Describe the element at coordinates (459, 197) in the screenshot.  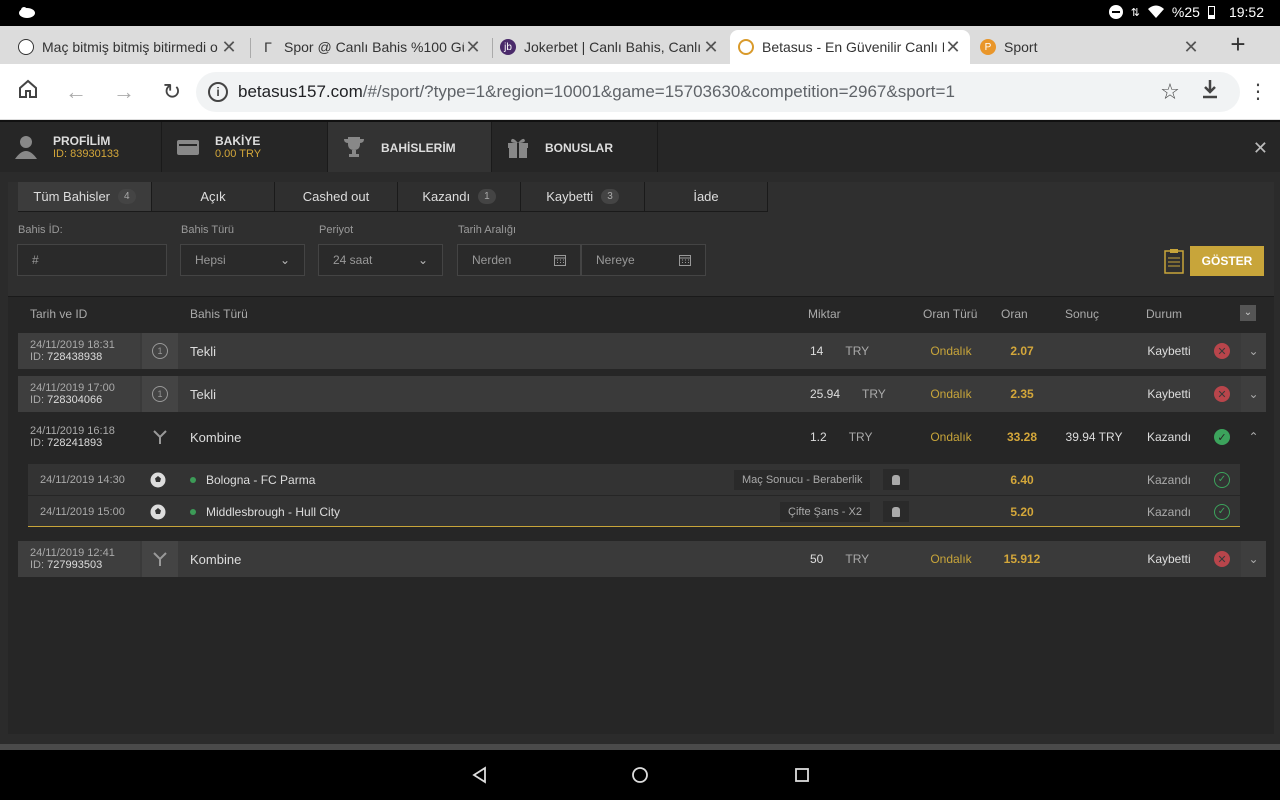
I see `filter-tab-won: Kazandı 1` at that location.